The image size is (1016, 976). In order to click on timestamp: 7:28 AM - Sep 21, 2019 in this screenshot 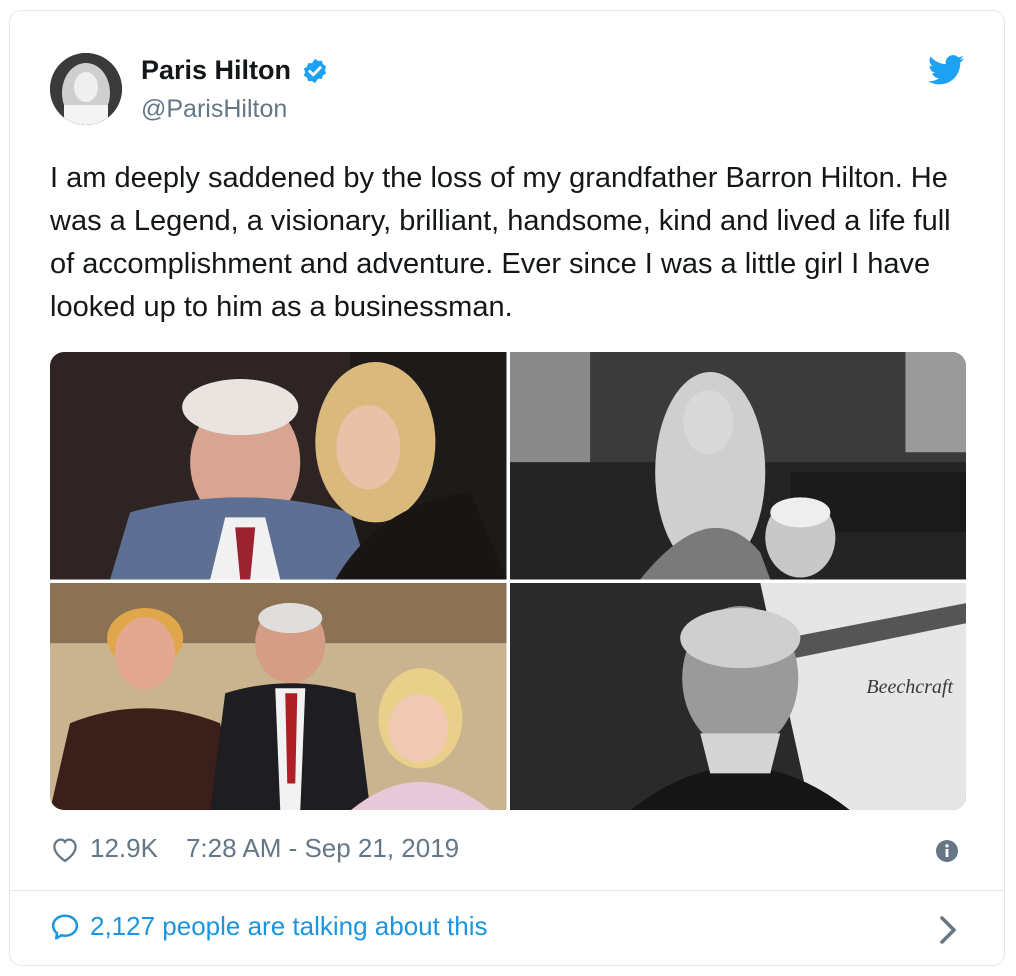, I will do `click(322, 848)`.